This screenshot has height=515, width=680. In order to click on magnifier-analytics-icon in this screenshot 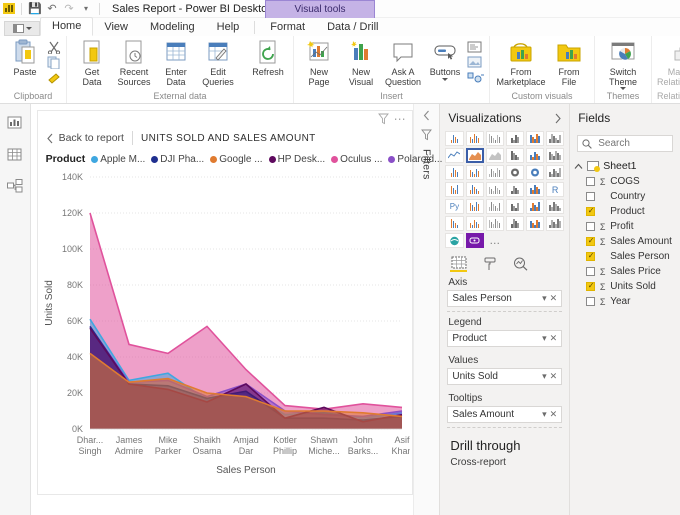, I will do `click(520, 264)`.